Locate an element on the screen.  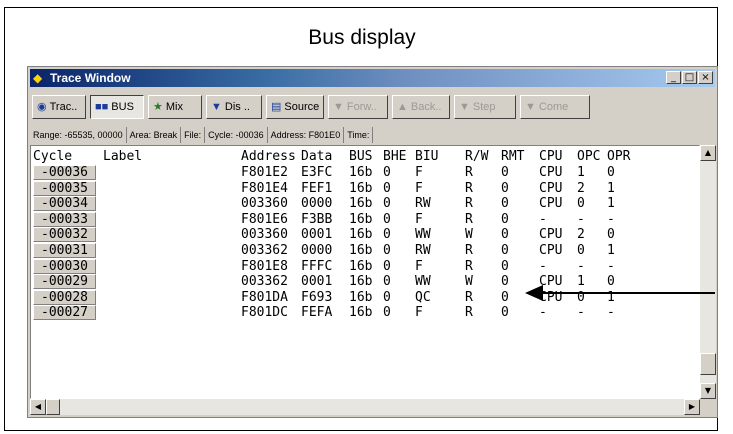
table-cell: F801E6 is located at coordinates (264, 219).